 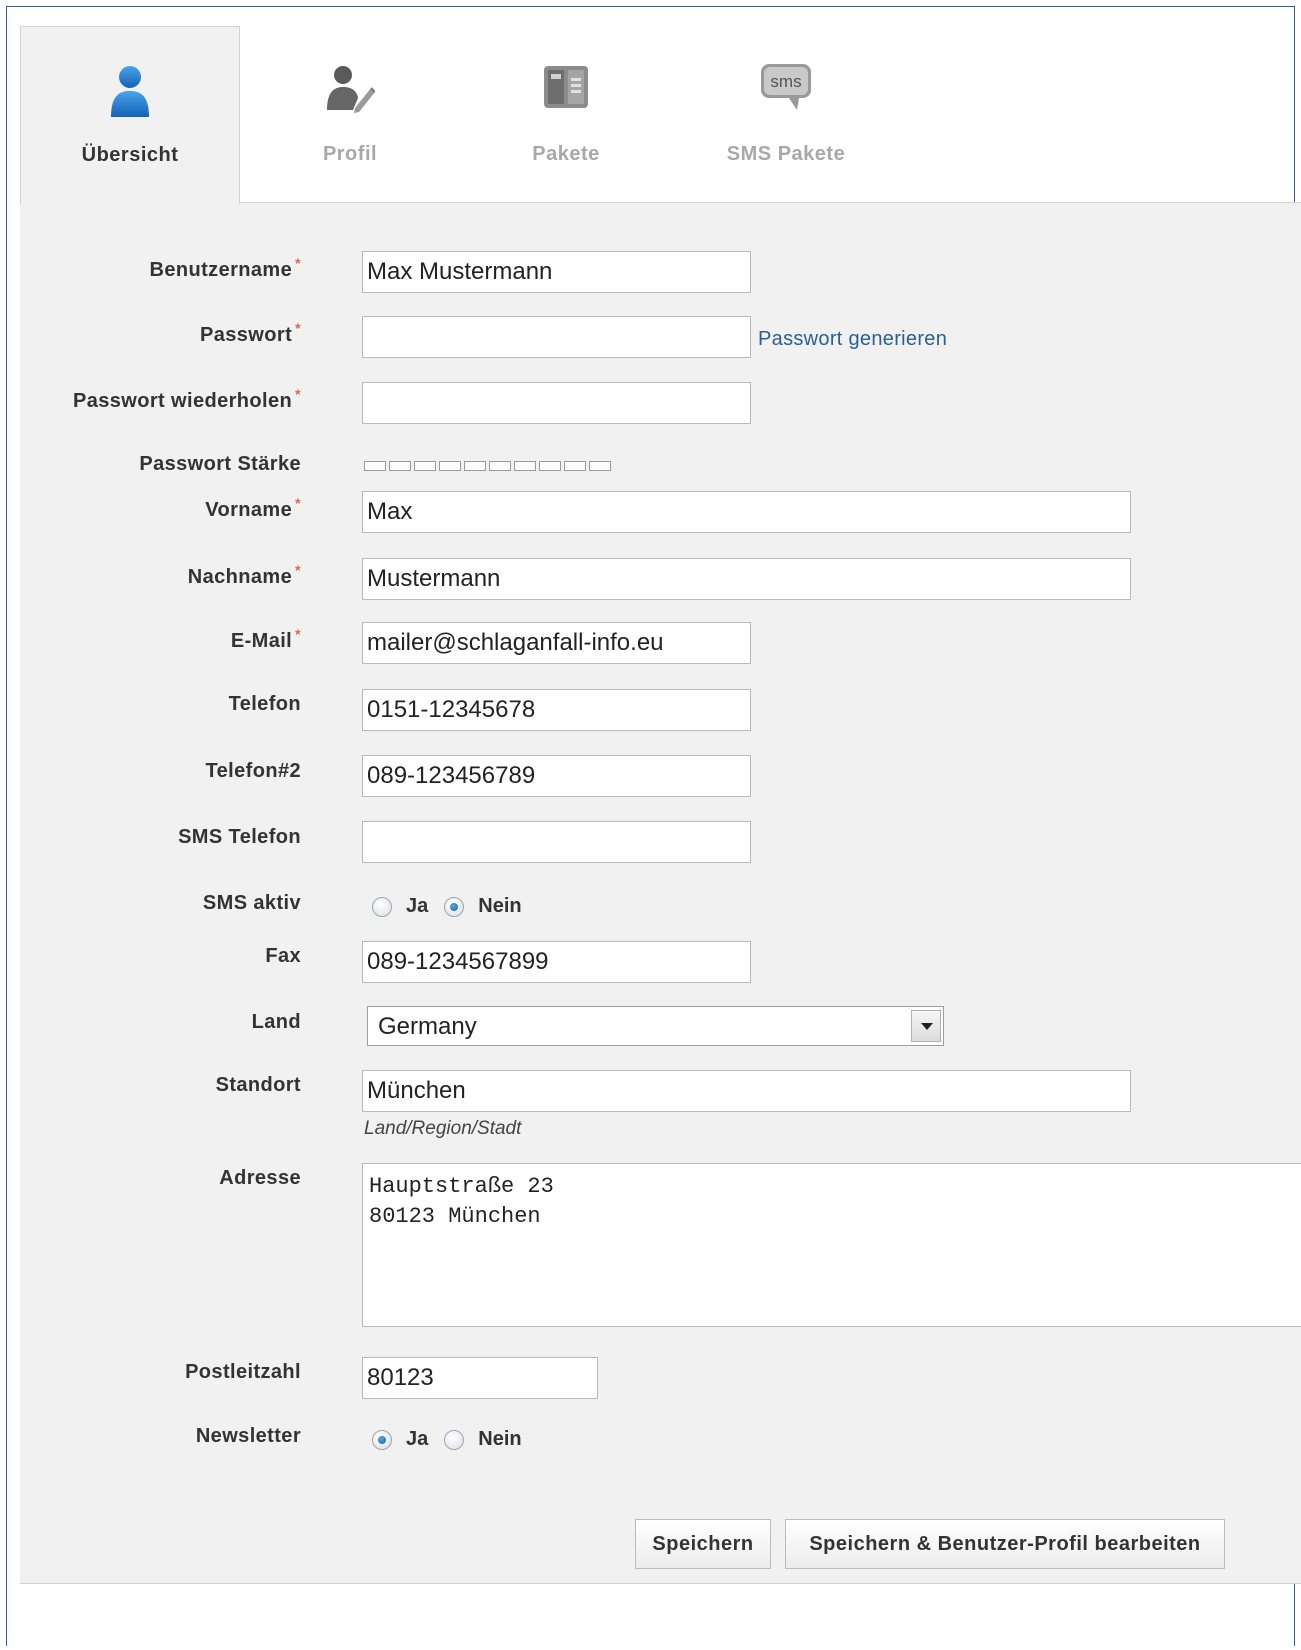 What do you see at coordinates (350, 91) in the screenshot?
I see `user-edit-icon` at bounding box center [350, 91].